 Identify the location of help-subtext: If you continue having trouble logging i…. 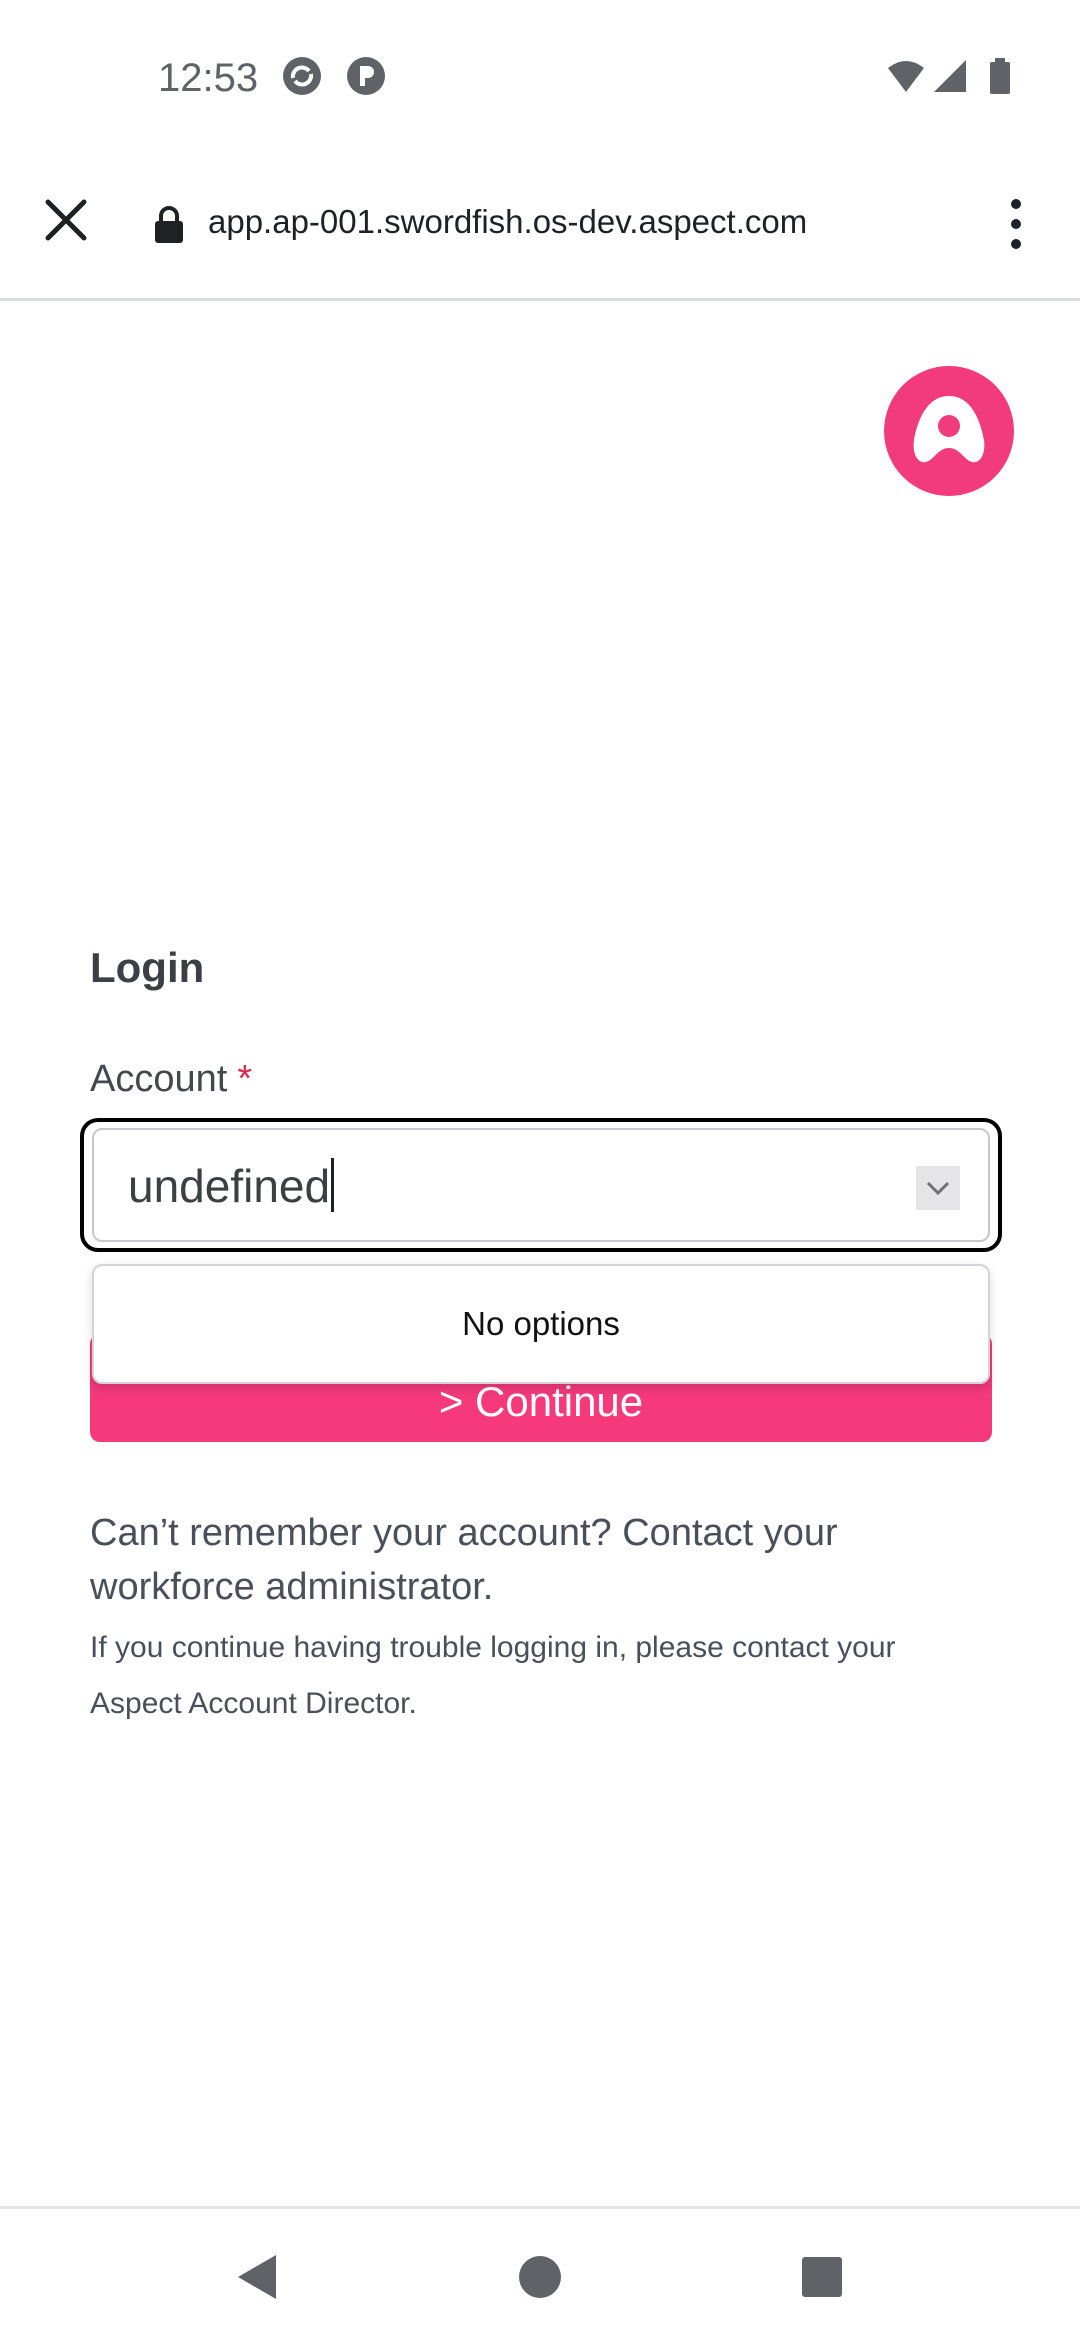
(493, 1675).